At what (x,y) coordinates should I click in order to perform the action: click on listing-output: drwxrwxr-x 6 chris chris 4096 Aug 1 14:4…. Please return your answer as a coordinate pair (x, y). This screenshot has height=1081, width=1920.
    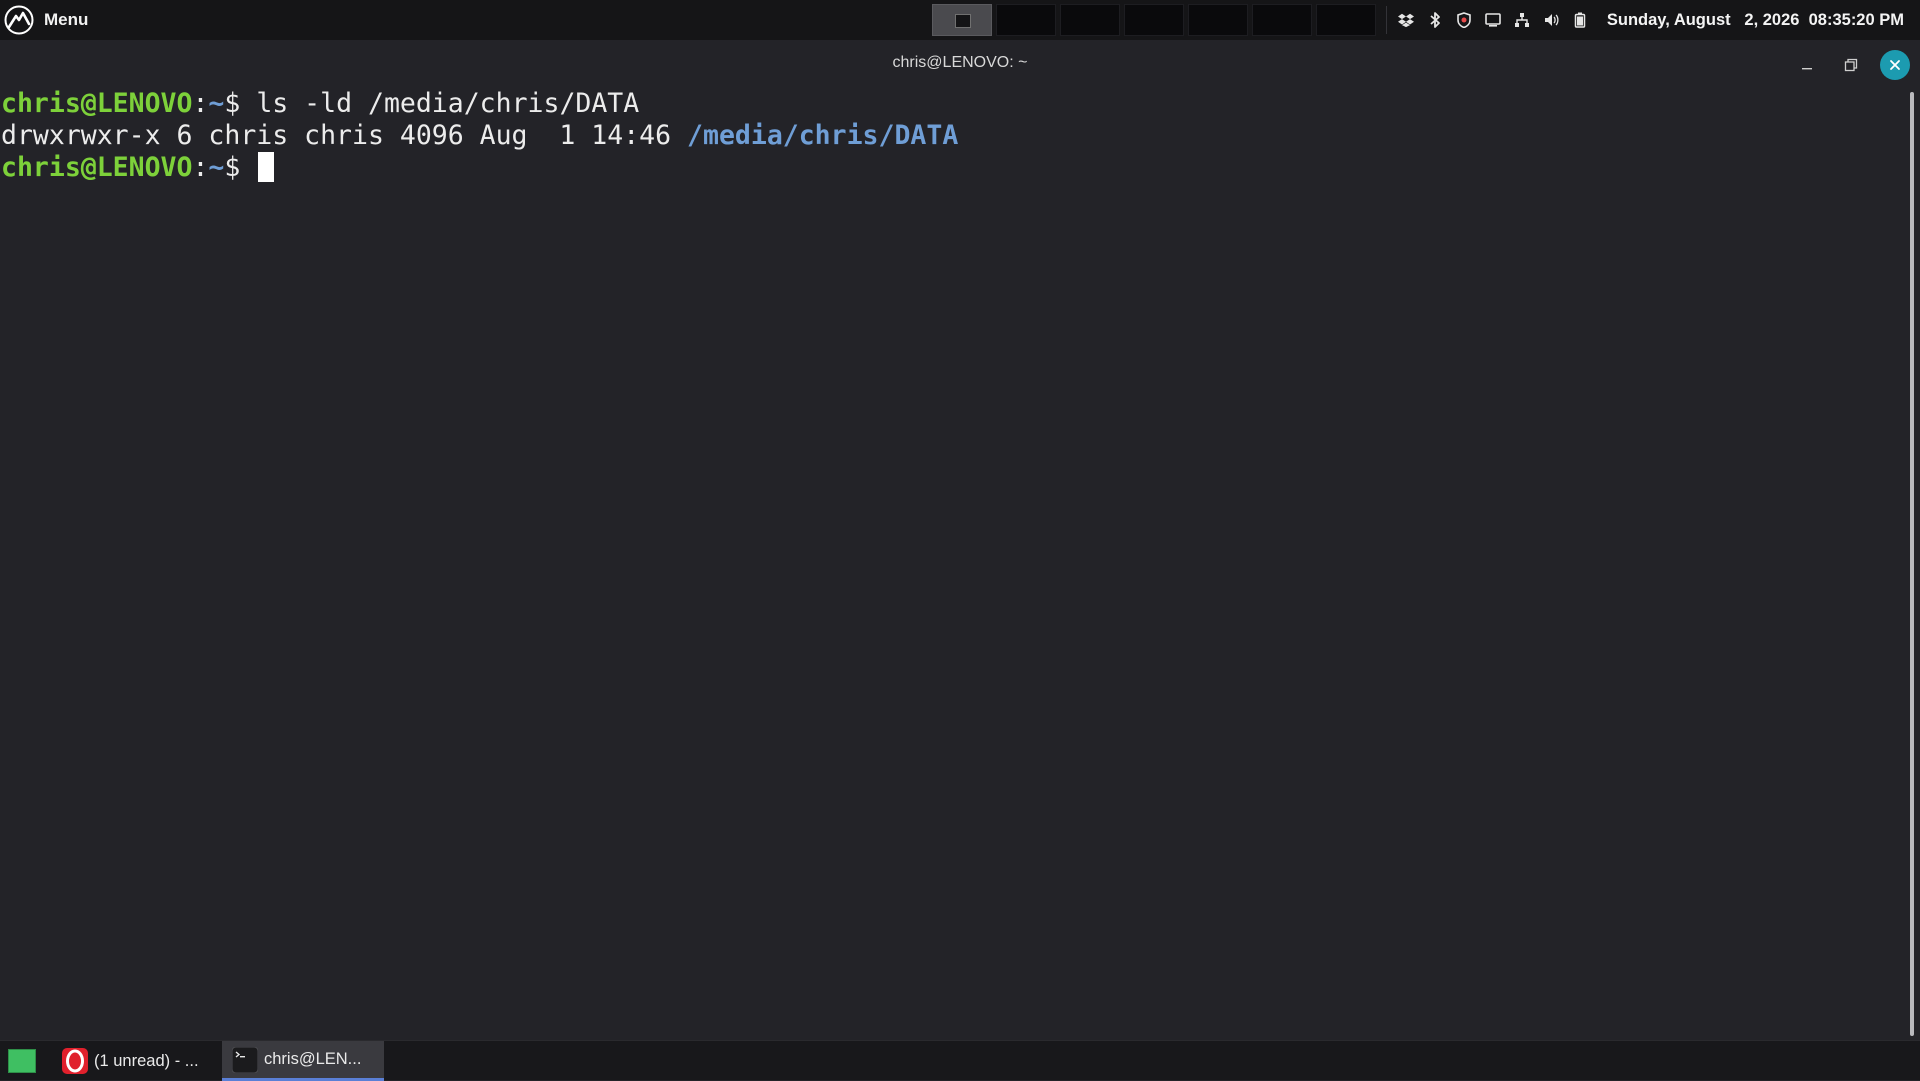
    Looking at the image, I should click on (344, 135).